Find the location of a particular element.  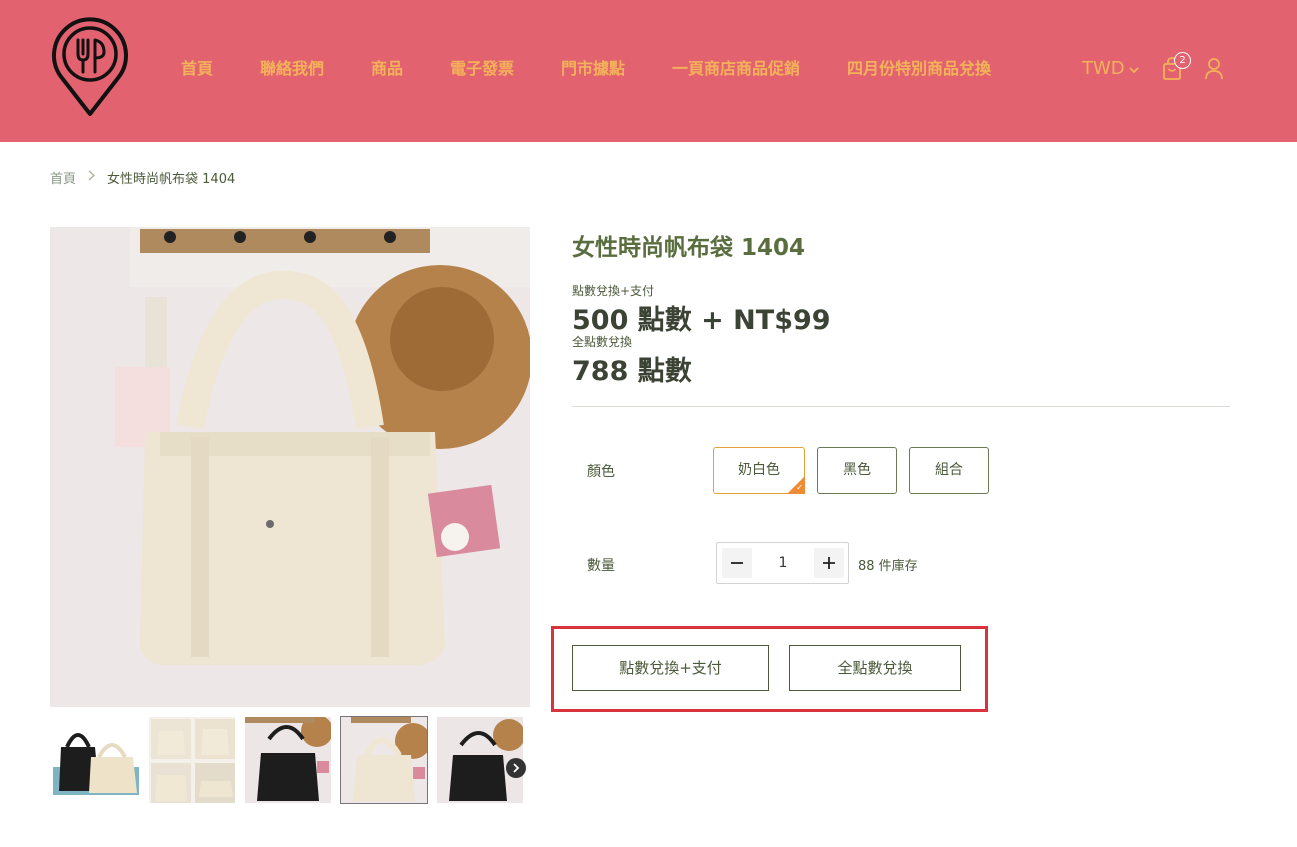

breadcrumb-home: 首頁 is located at coordinates (63, 177).